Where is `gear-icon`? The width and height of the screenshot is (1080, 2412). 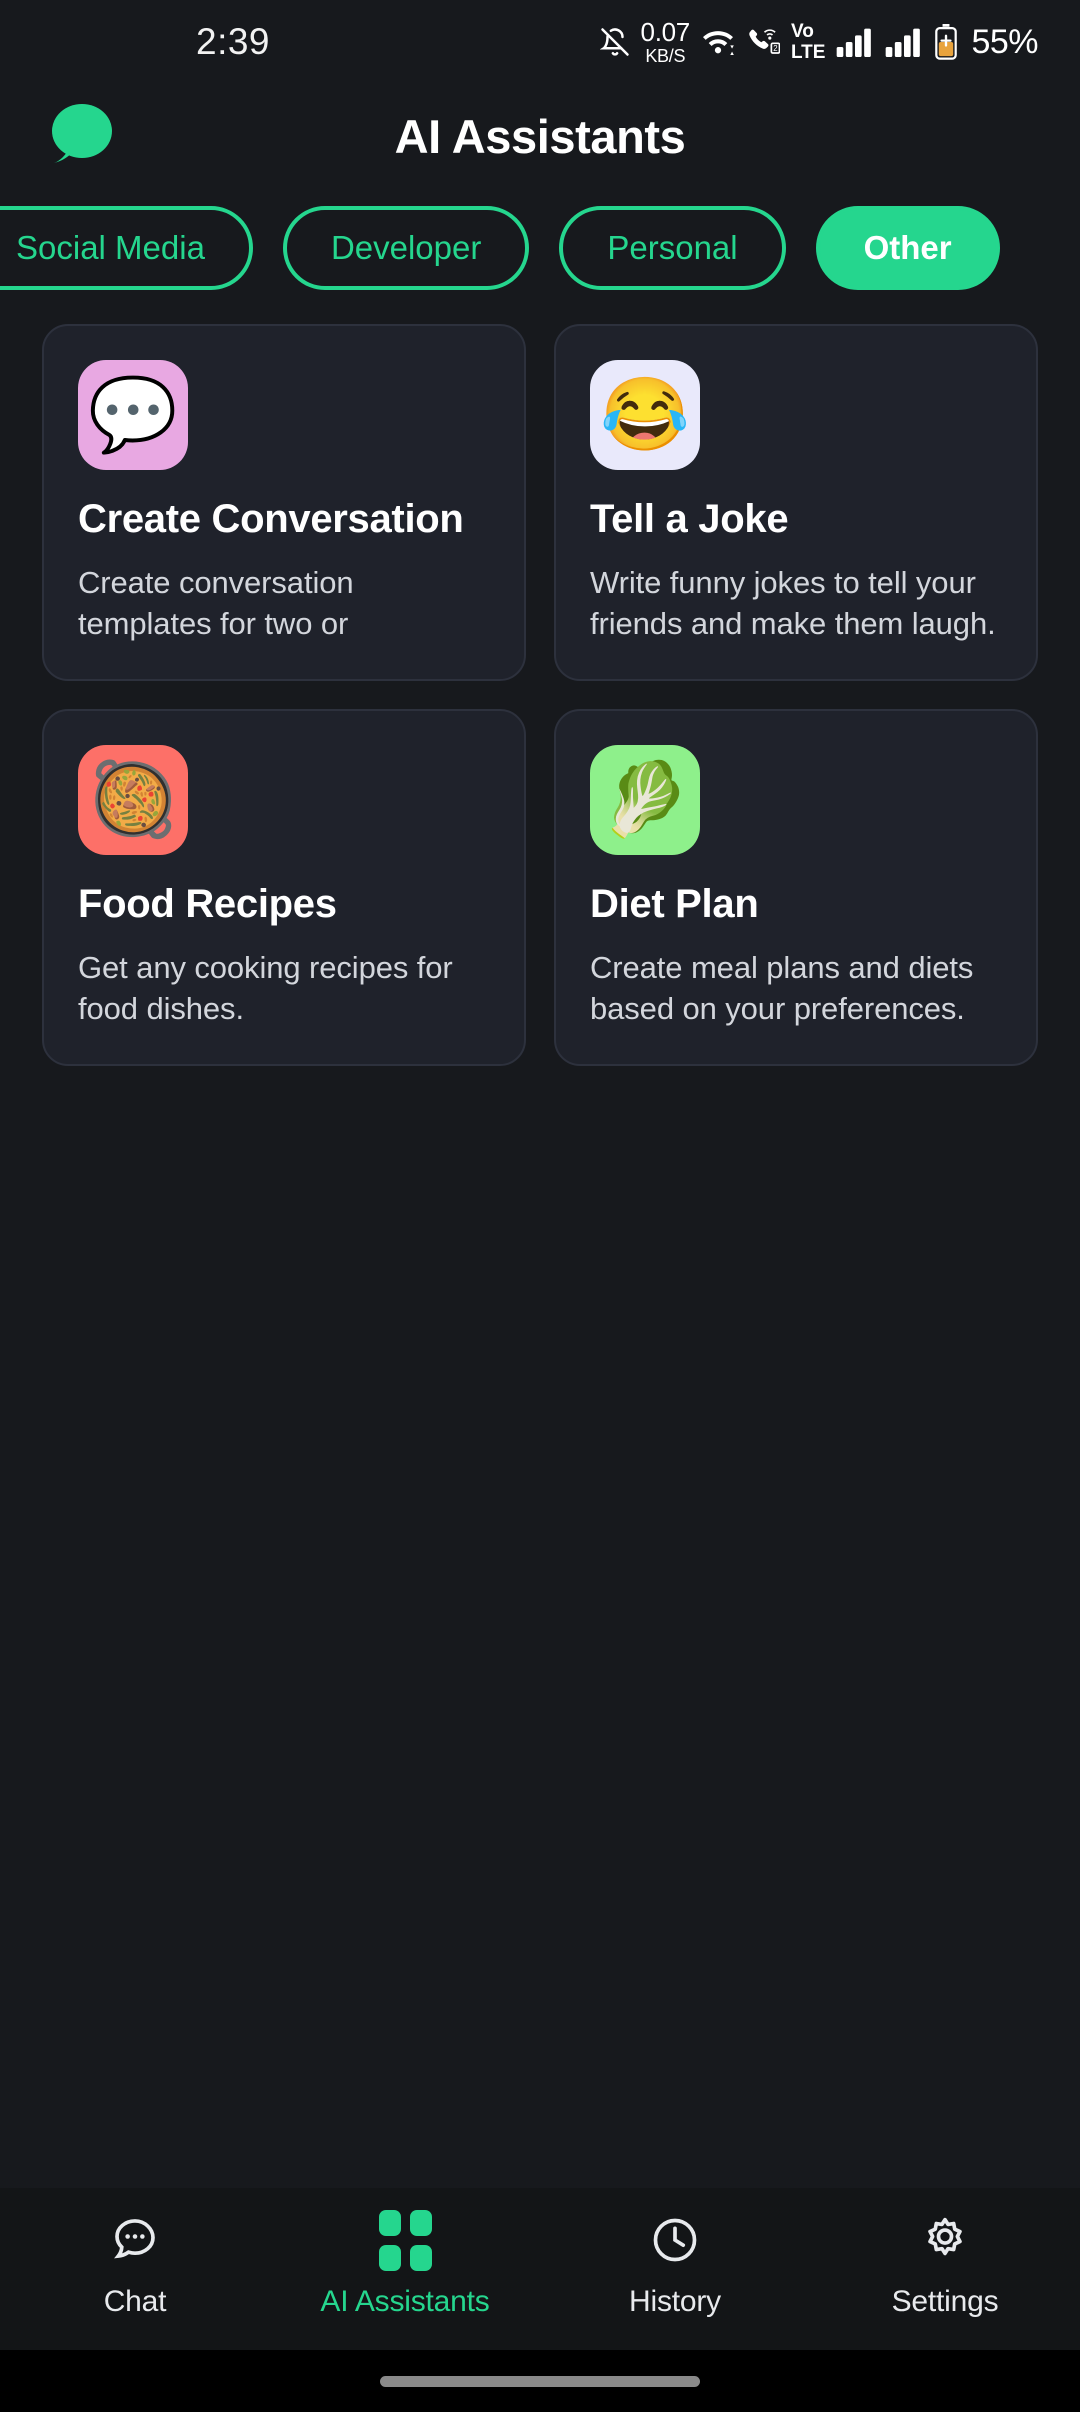
gear-icon is located at coordinates (945, 2240).